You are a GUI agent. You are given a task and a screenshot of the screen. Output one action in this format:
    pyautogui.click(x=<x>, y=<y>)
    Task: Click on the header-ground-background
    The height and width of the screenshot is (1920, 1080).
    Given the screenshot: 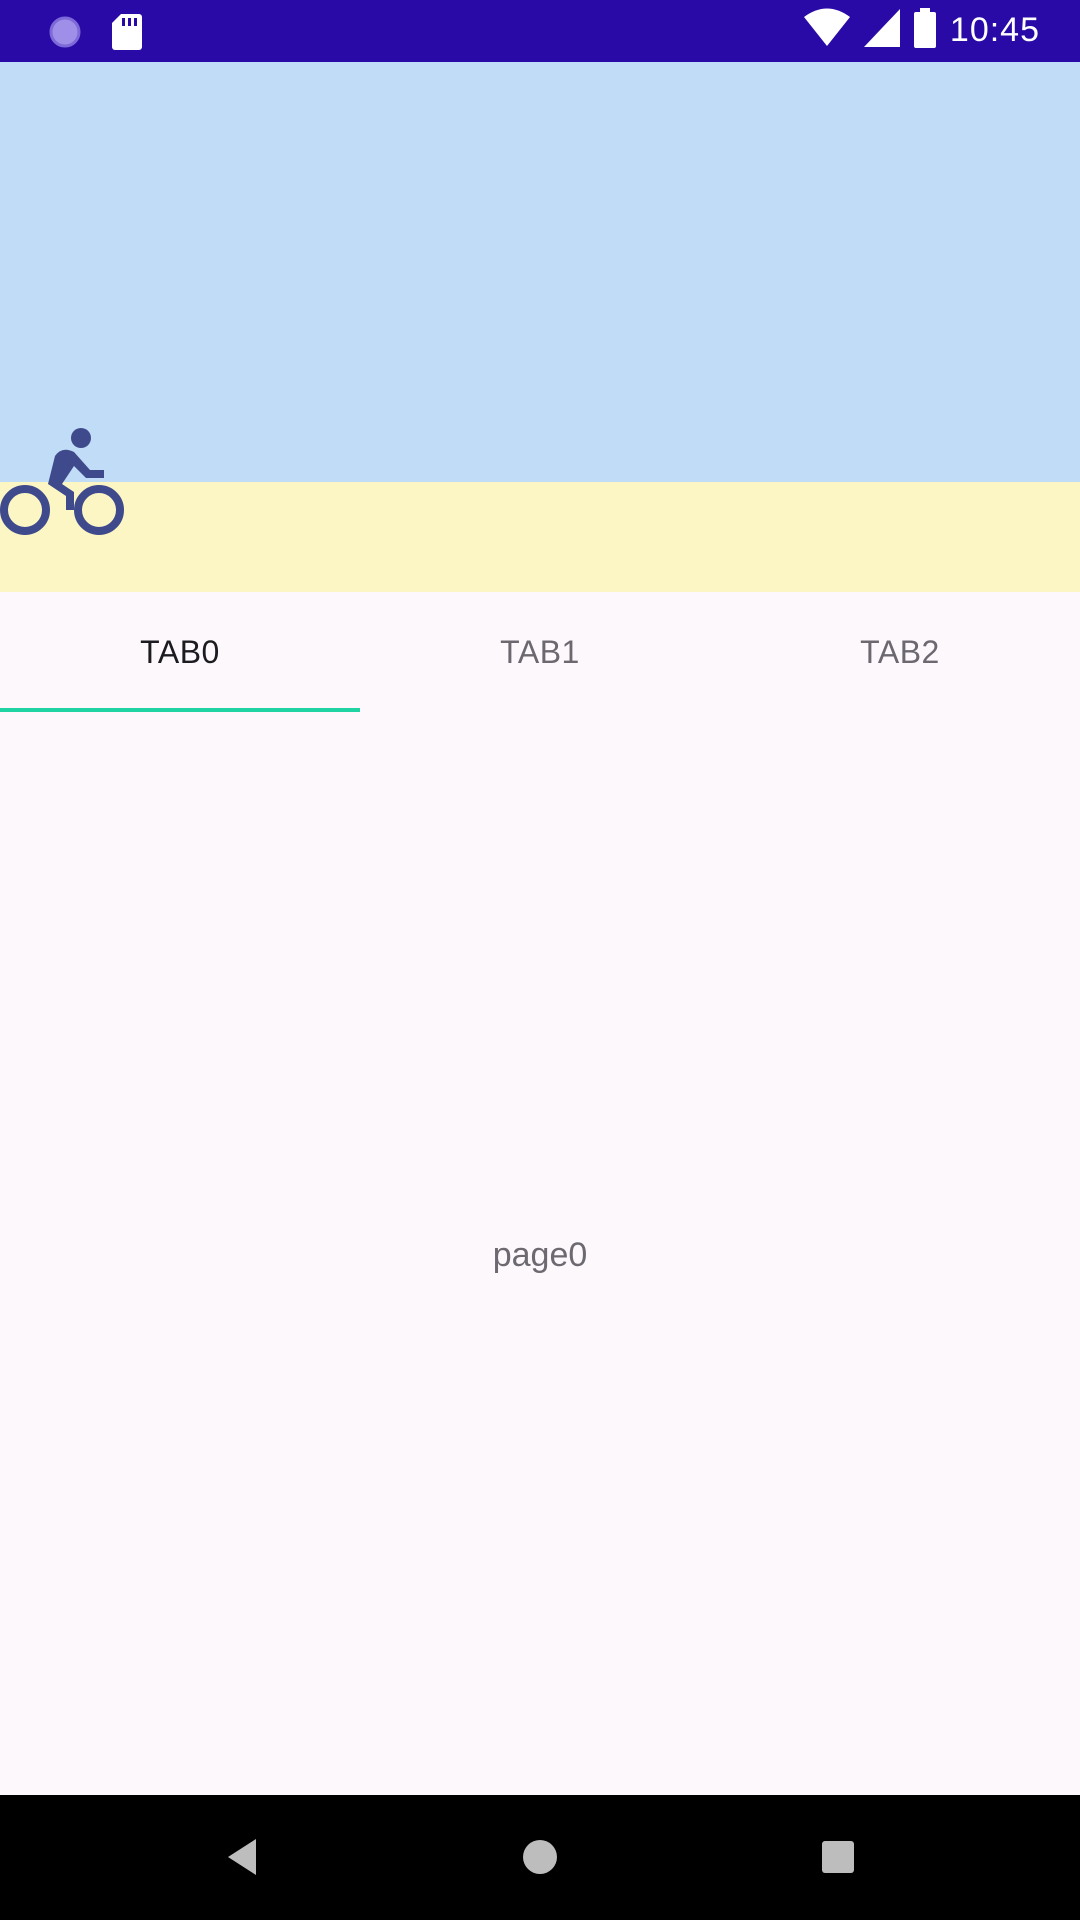 What is the action you would take?
    pyautogui.click(x=540, y=537)
    